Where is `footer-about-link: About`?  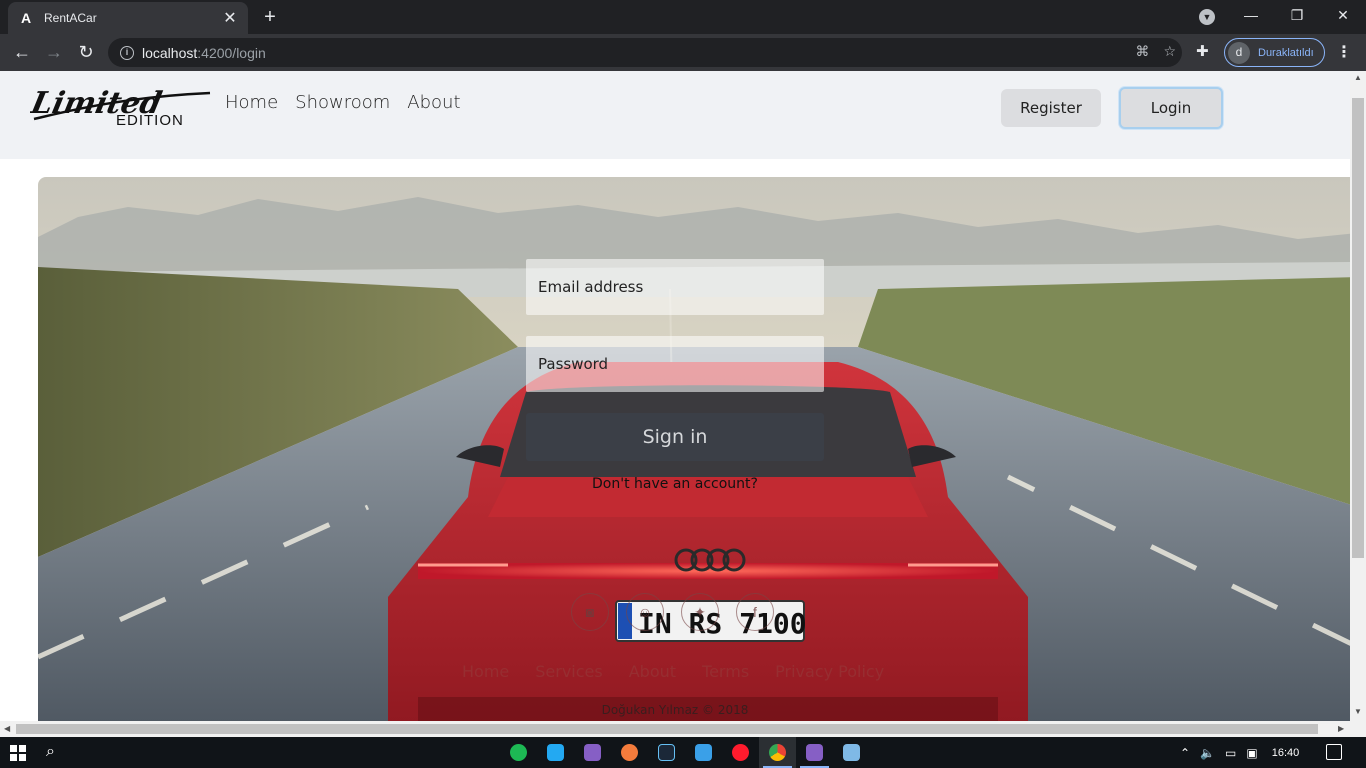
footer-about-link: About is located at coordinates (652, 671).